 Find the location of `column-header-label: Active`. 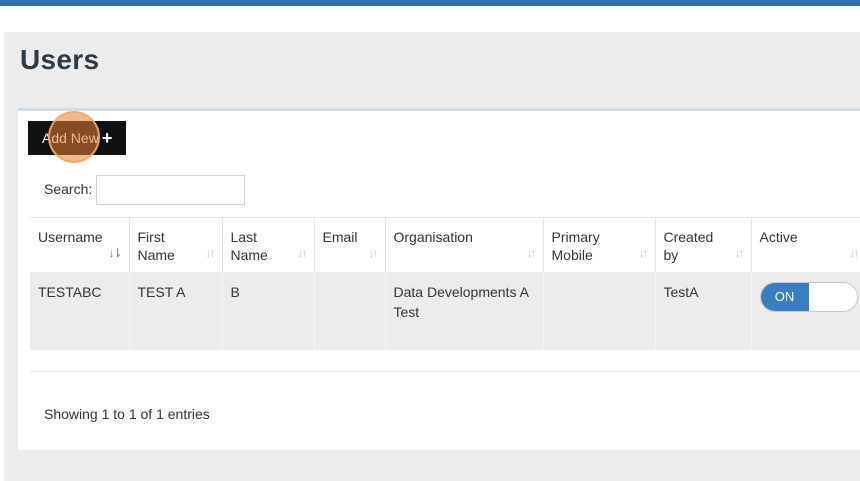

column-header-label: Active is located at coordinates (778, 237).